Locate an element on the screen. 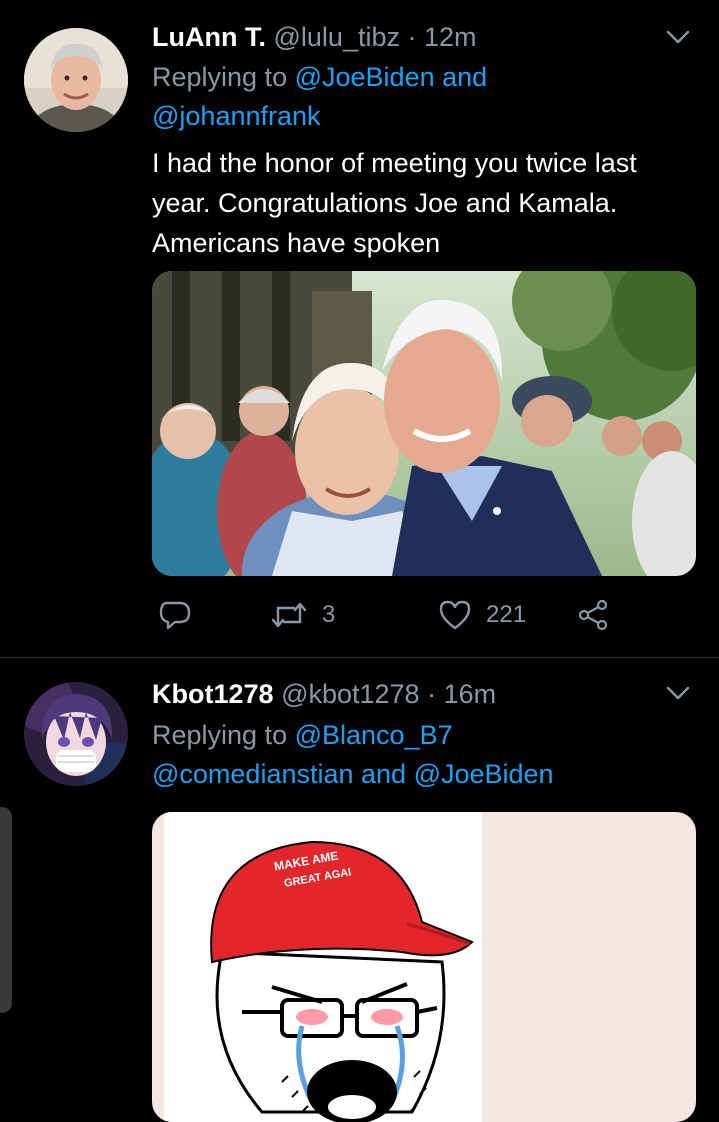  retweet-icon is located at coordinates (289, 615).